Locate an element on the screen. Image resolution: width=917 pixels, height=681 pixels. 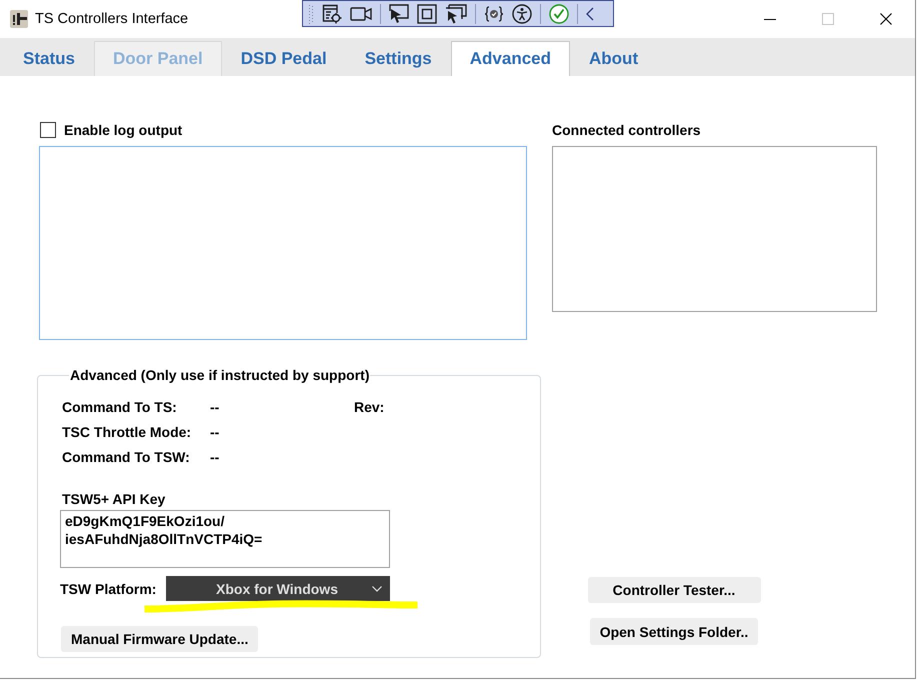
chevron-down-icon is located at coordinates (377, 589).